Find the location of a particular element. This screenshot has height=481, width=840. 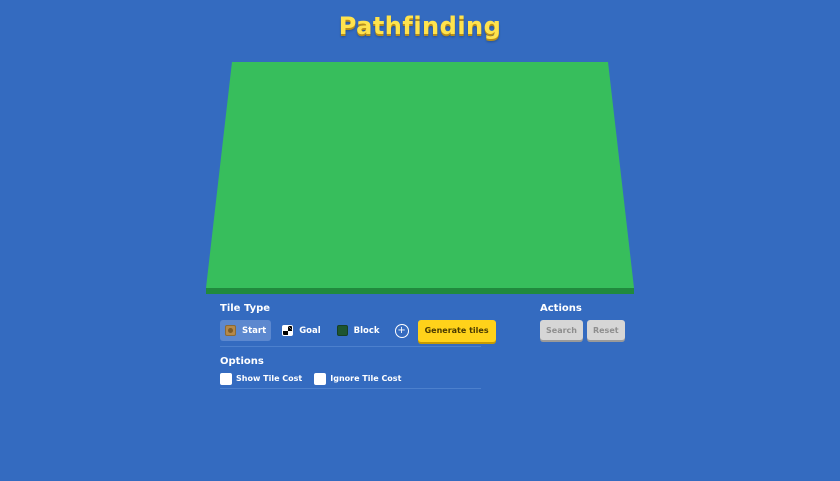

options-row: Show Tile Cost Ignore Tile Cost is located at coordinates (316, 378).